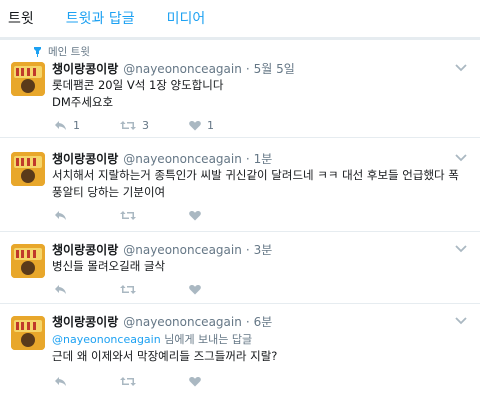 The height and width of the screenshot is (404, 480). I want to click on timestamp: 6분, so click(263, 321).